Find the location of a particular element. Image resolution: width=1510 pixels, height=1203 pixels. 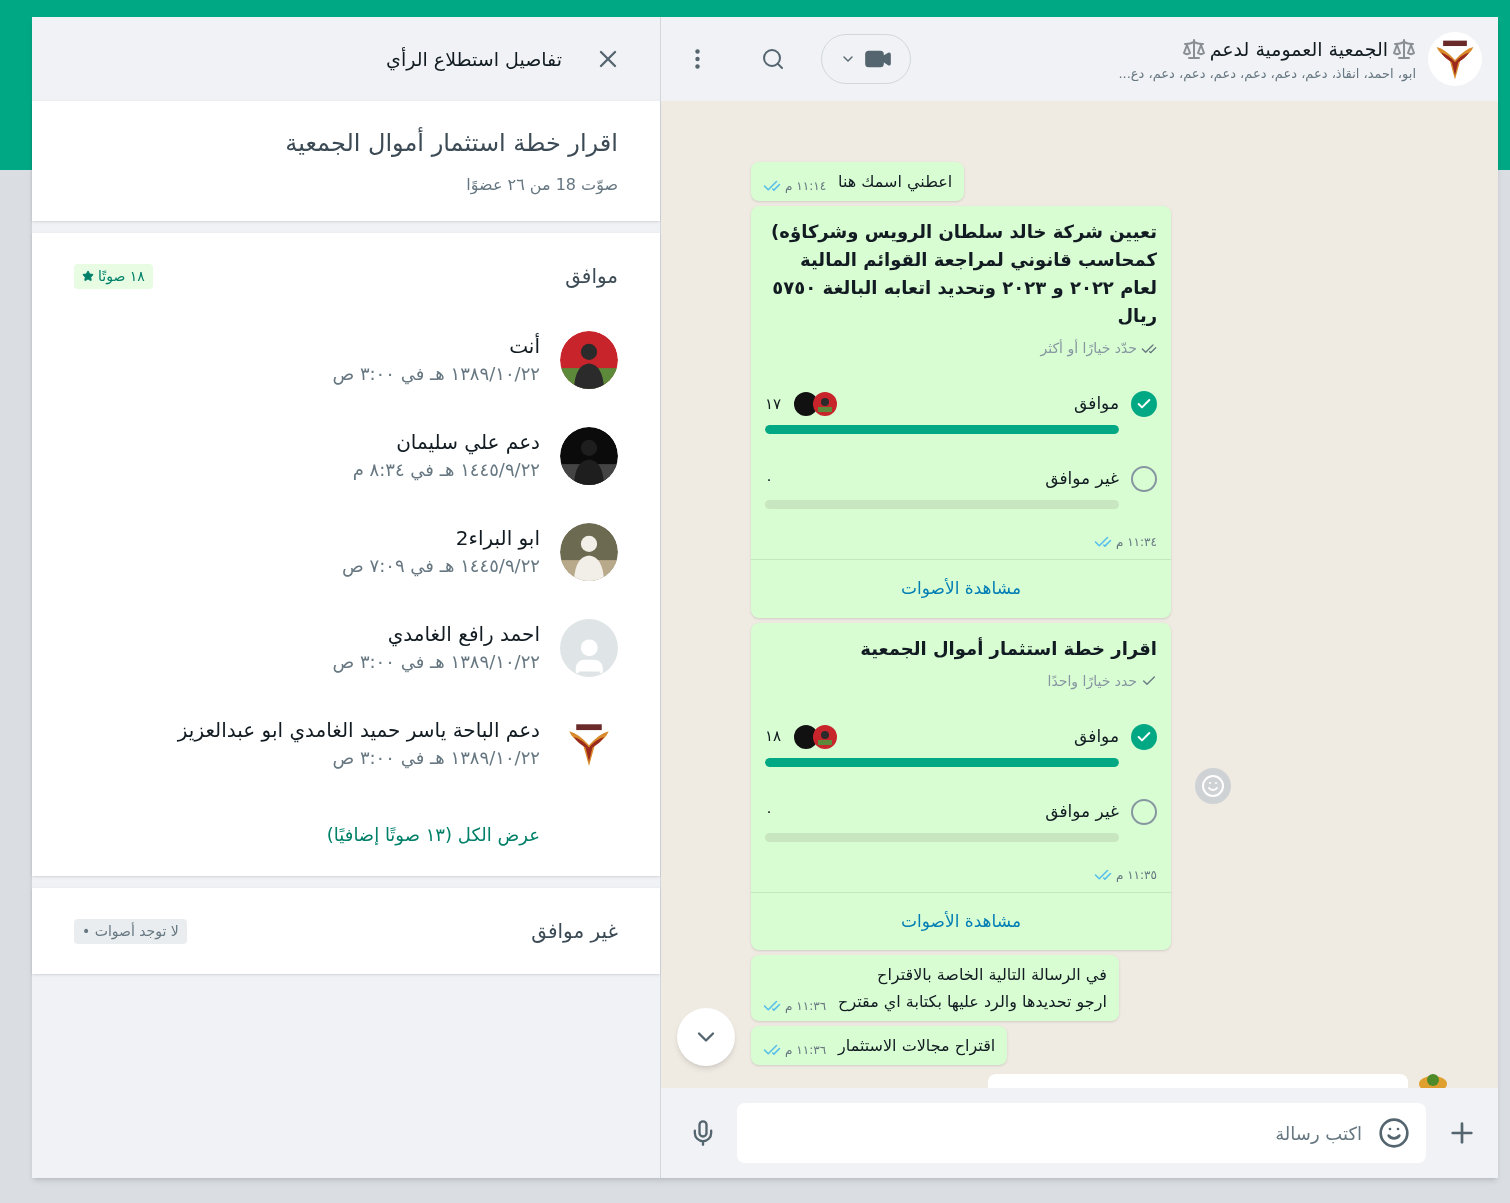

message-text: اعطني اسمك هنا is located at coordinates (895, 182).